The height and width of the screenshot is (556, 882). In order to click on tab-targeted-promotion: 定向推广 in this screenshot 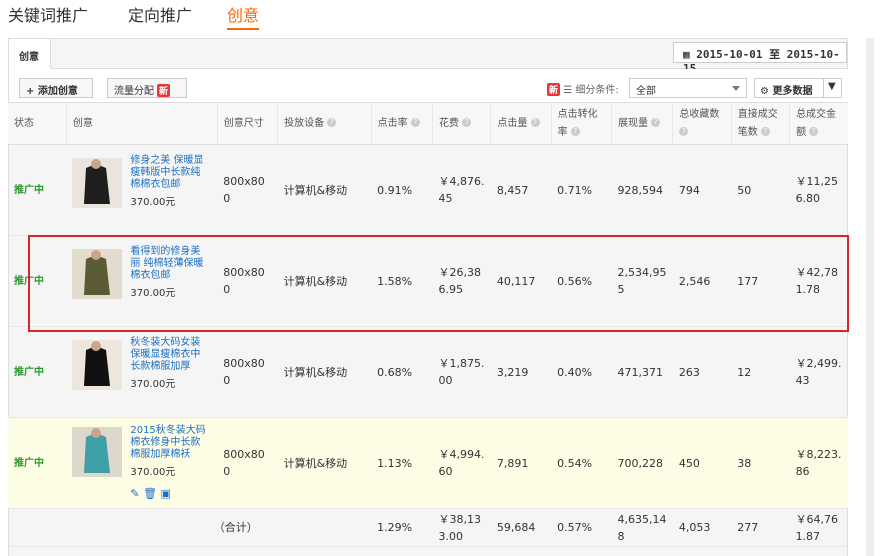, I will do `click(160, 14)`.